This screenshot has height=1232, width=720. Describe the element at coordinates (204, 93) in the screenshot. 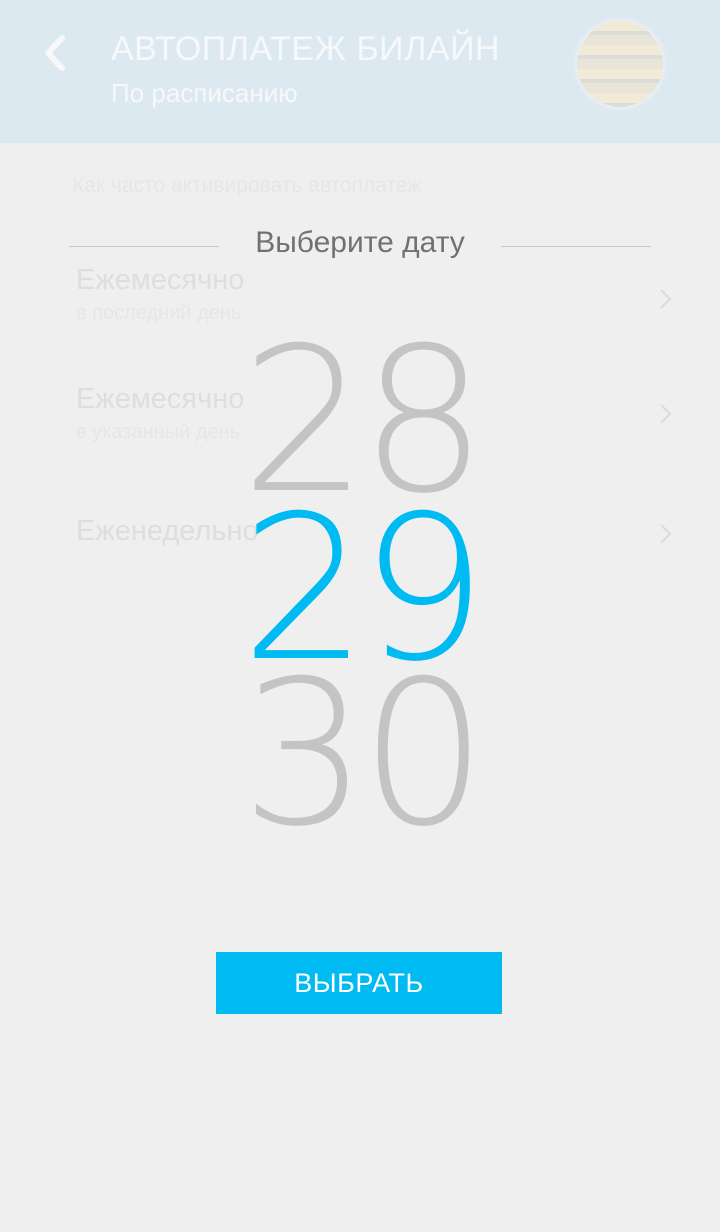

I see `page-subtitle: По расписанию` at that location.